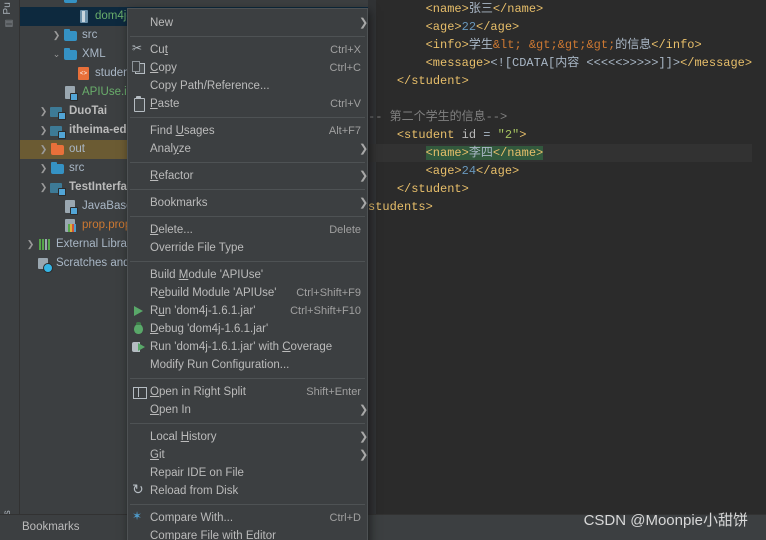 The image size is (766, 540). I want to click on menu-item-compare-file-with-editor: Compare File with Editor, so click(247, 533).